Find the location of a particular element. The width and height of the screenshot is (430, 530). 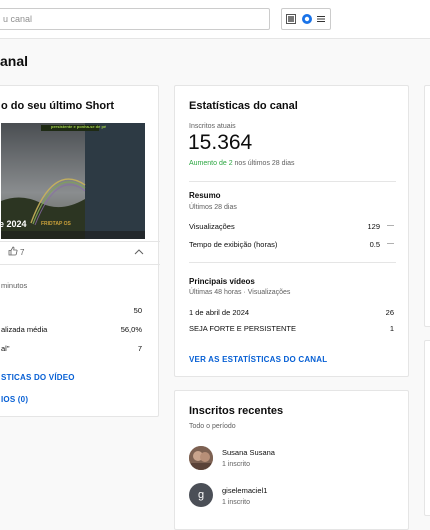

top-video-title: SEJA FORTE E PERSISTENTE is located at coordinates (242, 328).